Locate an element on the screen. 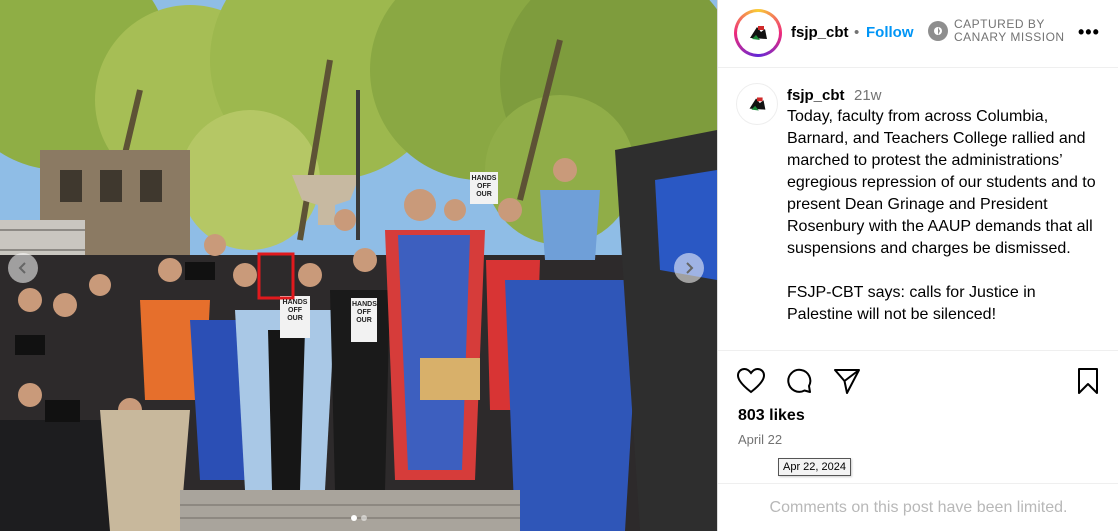 The width and height of the screenshot is (1118, 531). avatar is located at coordinates (758, 33).